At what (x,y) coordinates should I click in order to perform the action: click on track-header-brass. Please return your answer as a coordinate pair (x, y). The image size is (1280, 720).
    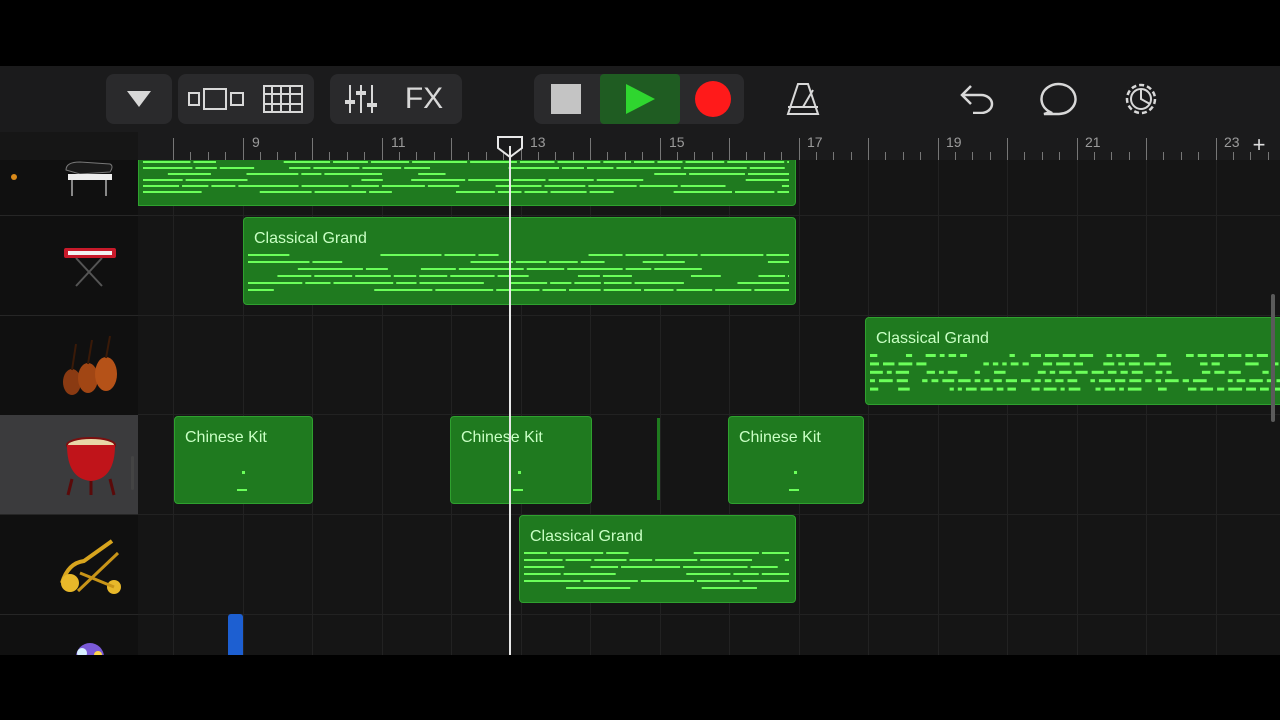
    Looking at the image, I should click on (69, 565).